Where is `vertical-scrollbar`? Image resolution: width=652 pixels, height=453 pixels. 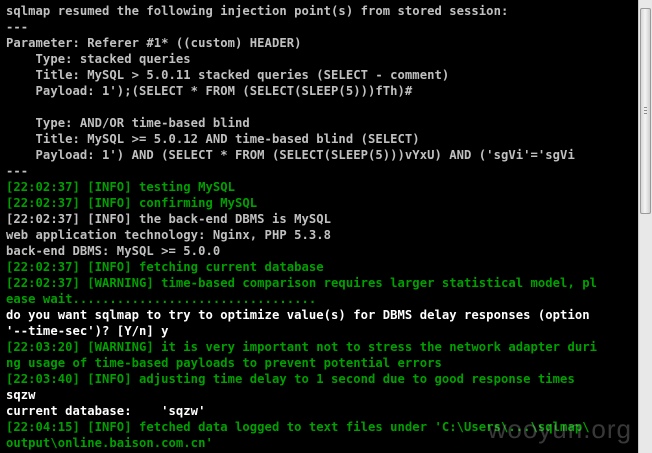
vertical-scrollbar is located at coordinates (645, 226).